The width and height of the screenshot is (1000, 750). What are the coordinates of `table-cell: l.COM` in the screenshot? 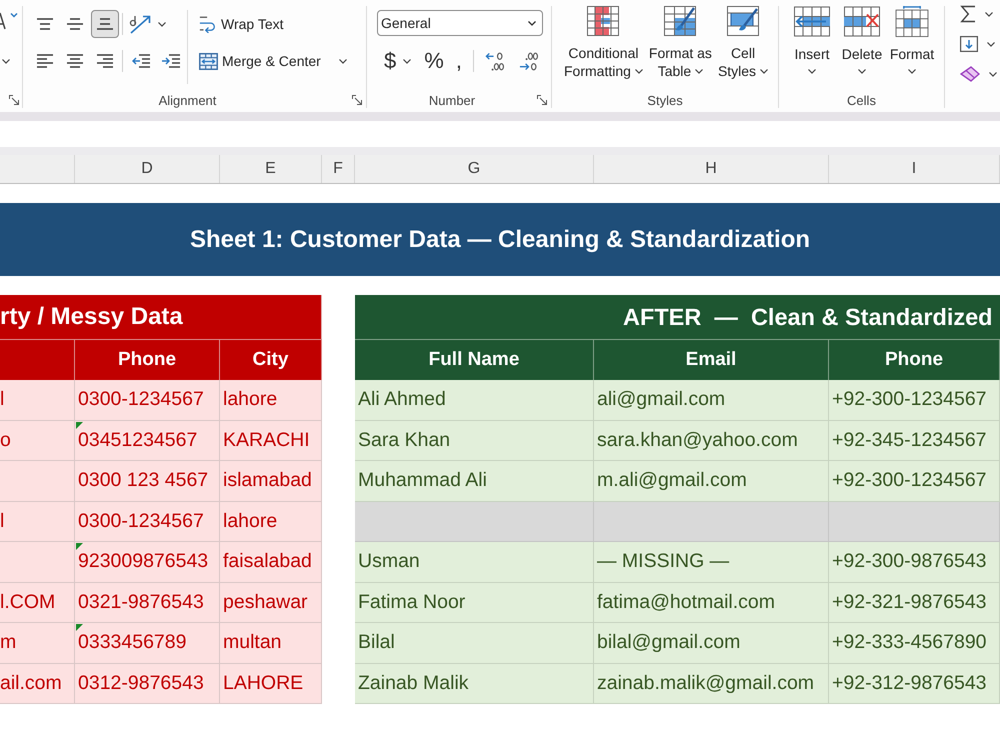 It's located at (37, 602).